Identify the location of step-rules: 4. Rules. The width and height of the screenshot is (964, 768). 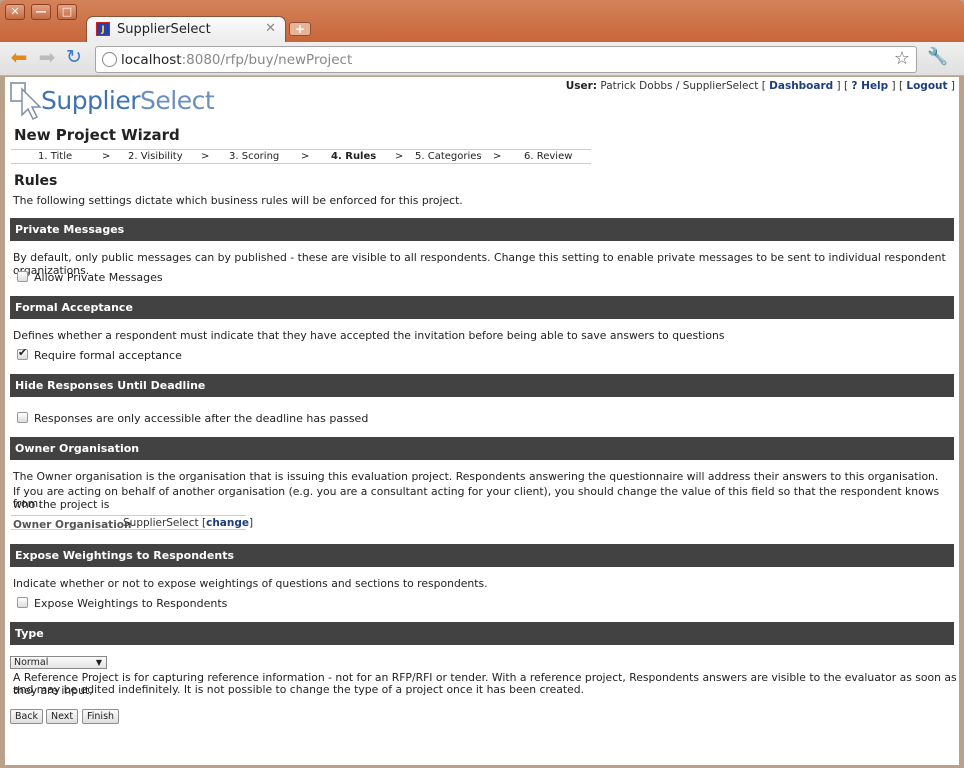
(354, 156).